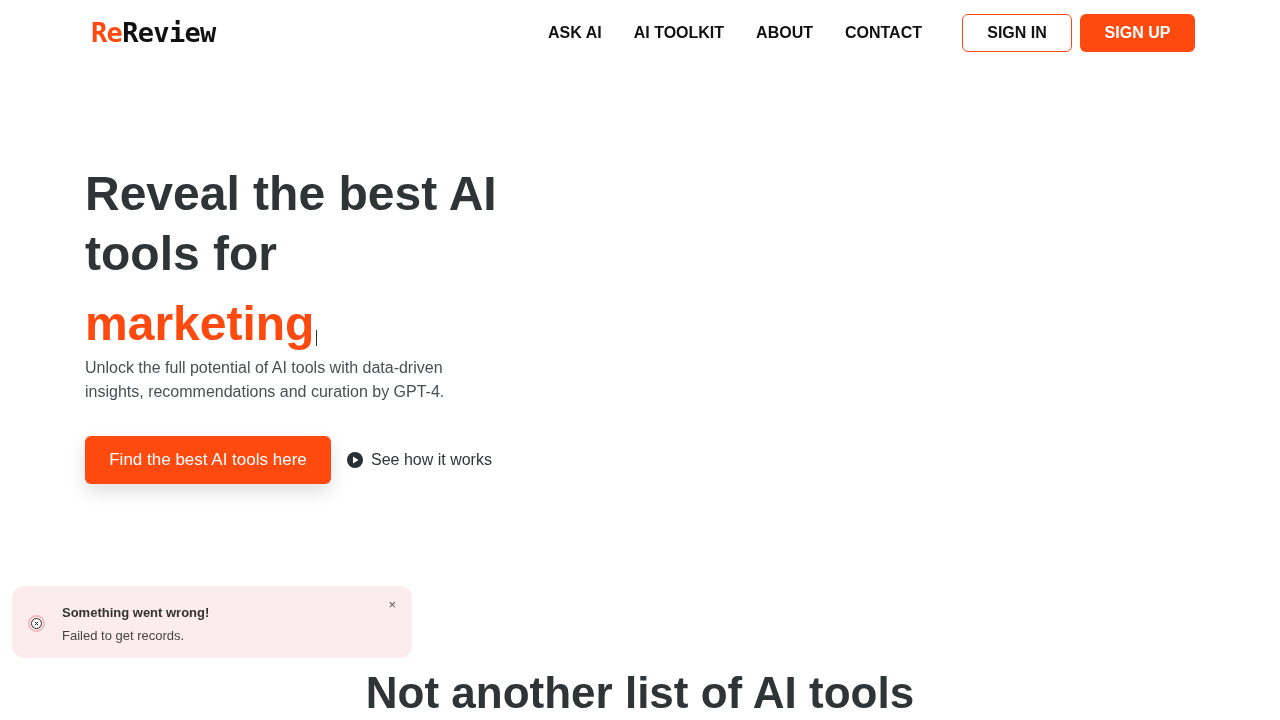  I want to click on nav-link: AI TOOLKIT, so click(679, 33).